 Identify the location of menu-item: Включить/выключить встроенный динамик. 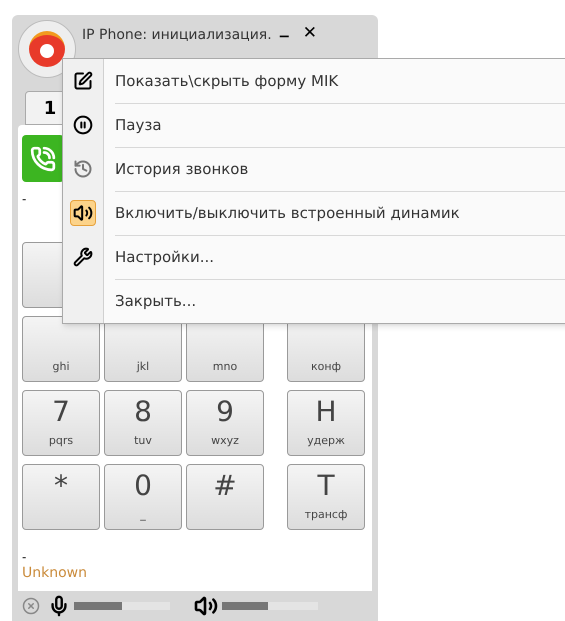
(287, 213).